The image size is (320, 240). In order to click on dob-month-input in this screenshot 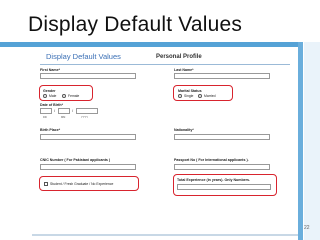, I will do `click(64, 111)`.